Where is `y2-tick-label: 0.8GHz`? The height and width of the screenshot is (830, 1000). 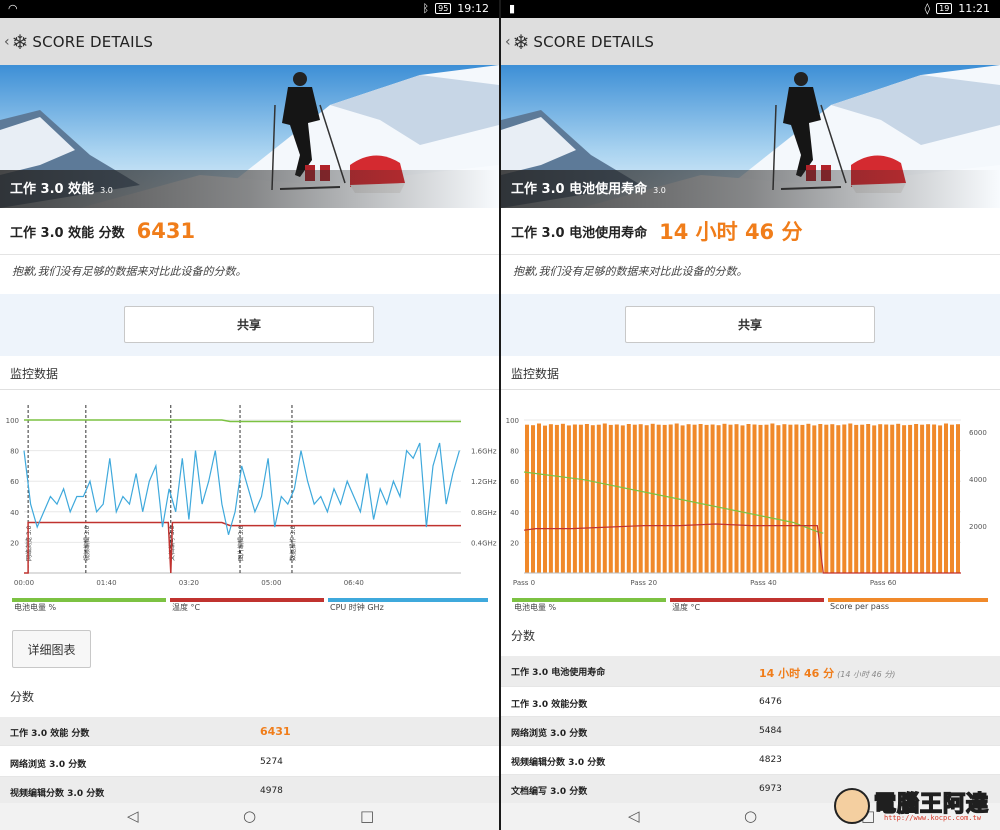
y2-tick-label: 0.8GHz is located at coordinates (484, 513).